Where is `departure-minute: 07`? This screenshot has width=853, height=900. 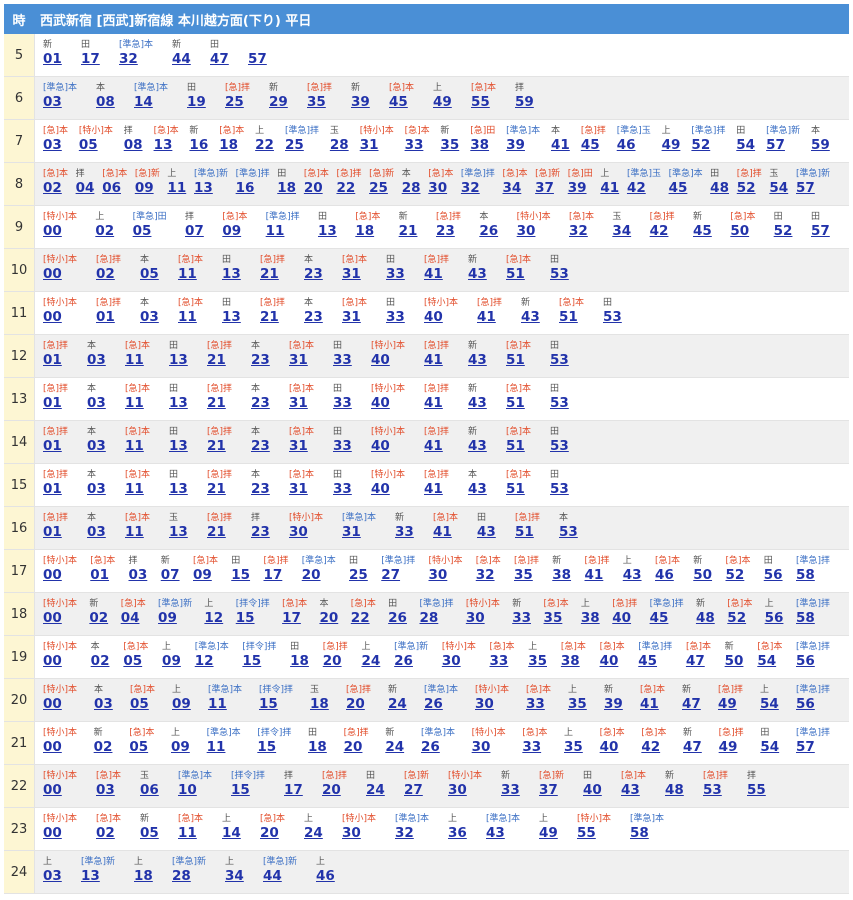 departure-minute: 07 is located at coordinates (170, 575).